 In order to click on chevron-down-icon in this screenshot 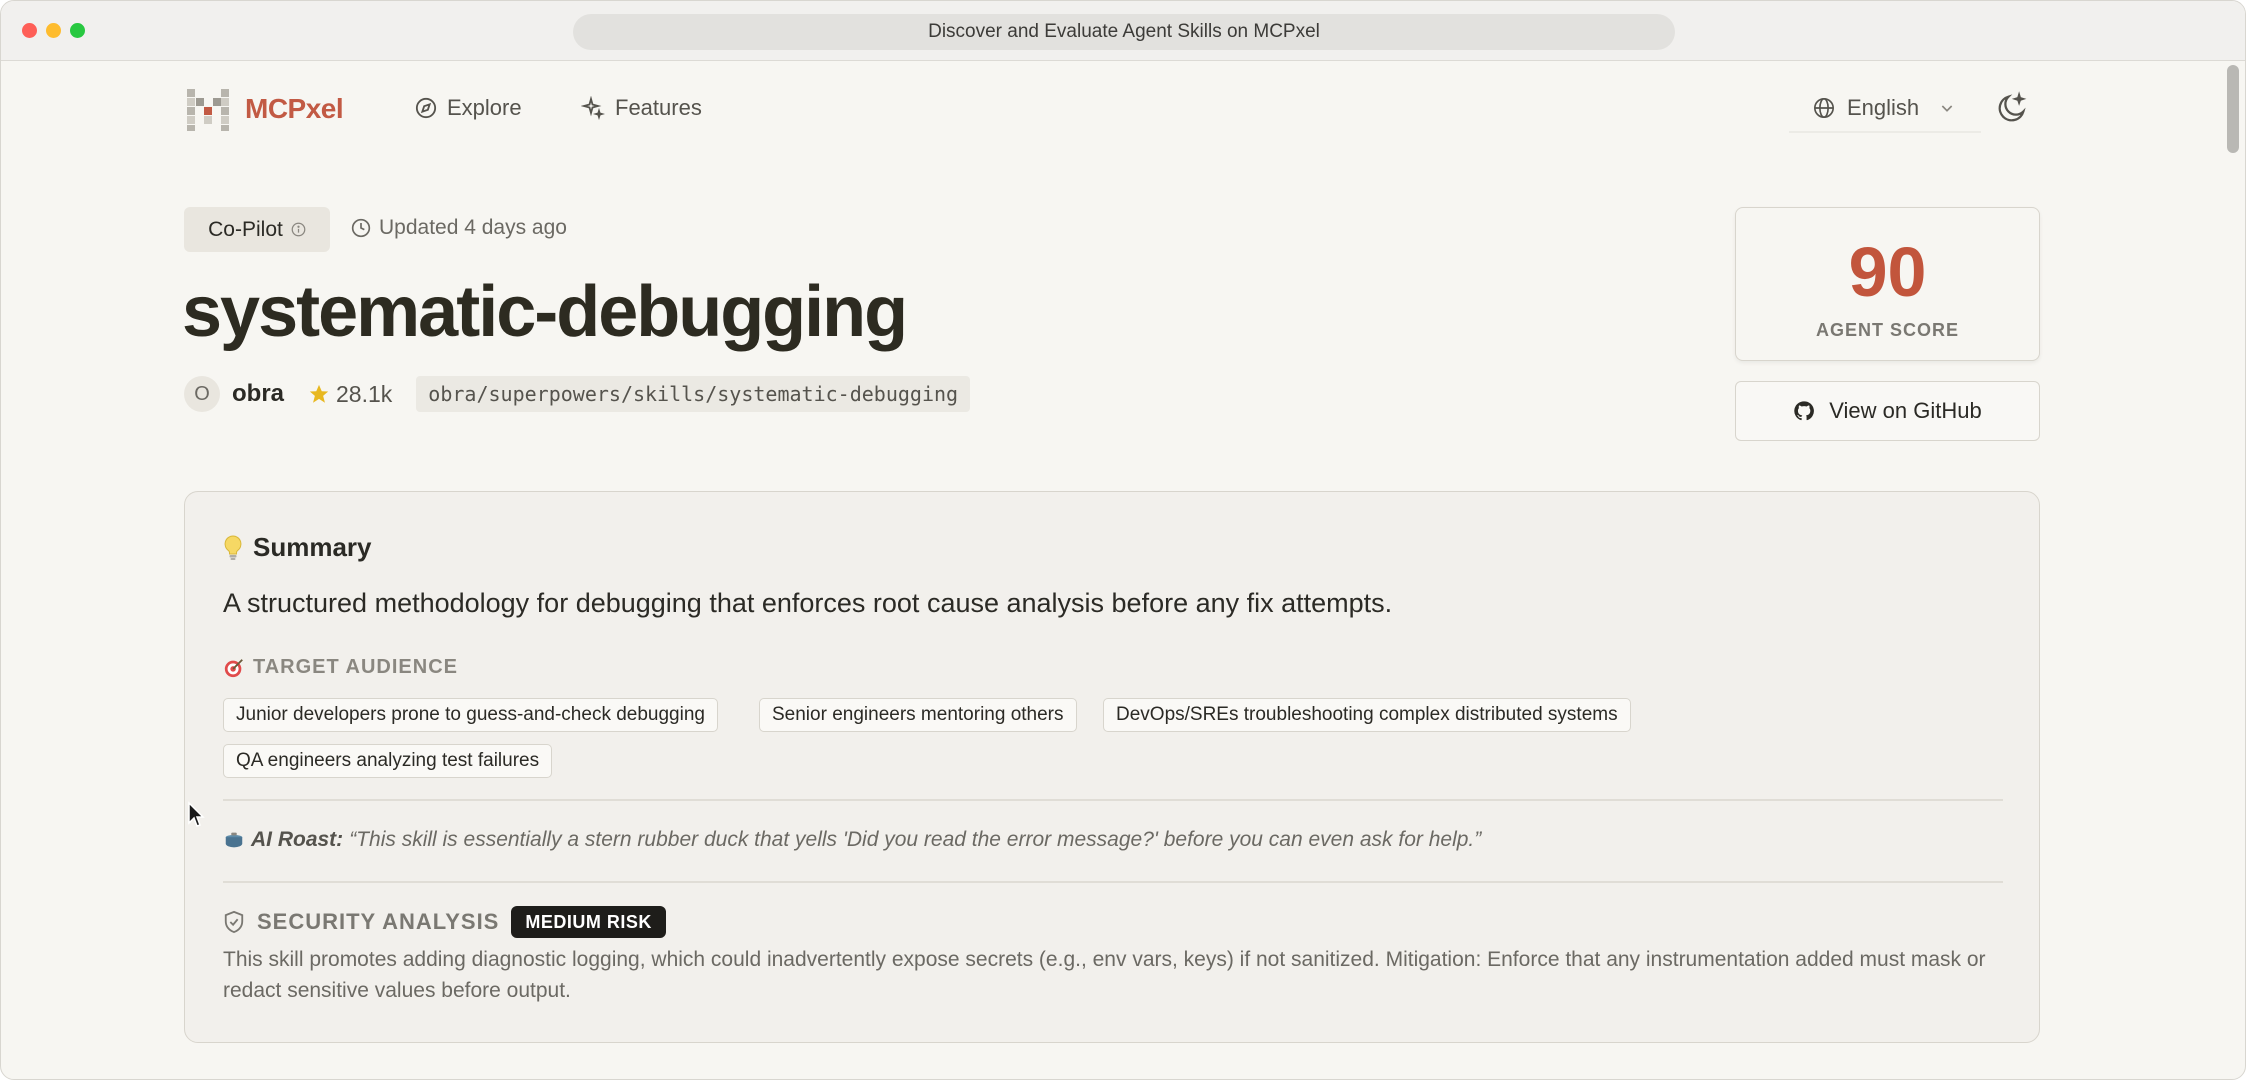, I will do `click(1947, 108)`.